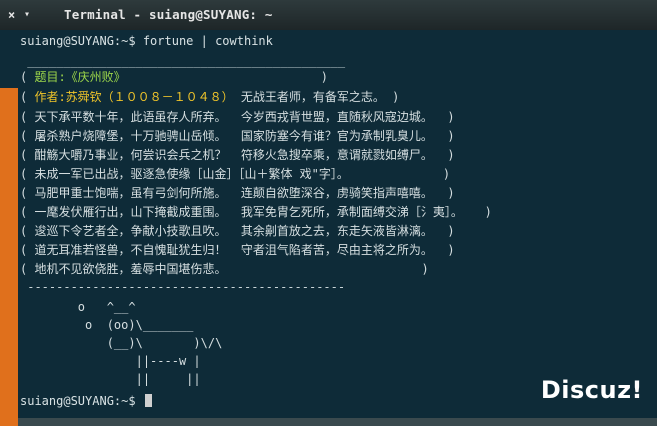 This screenshot has height=426, width=657. I want to click on final-prompt-line: suiang@SUYANG:~$, so click(86, 401).